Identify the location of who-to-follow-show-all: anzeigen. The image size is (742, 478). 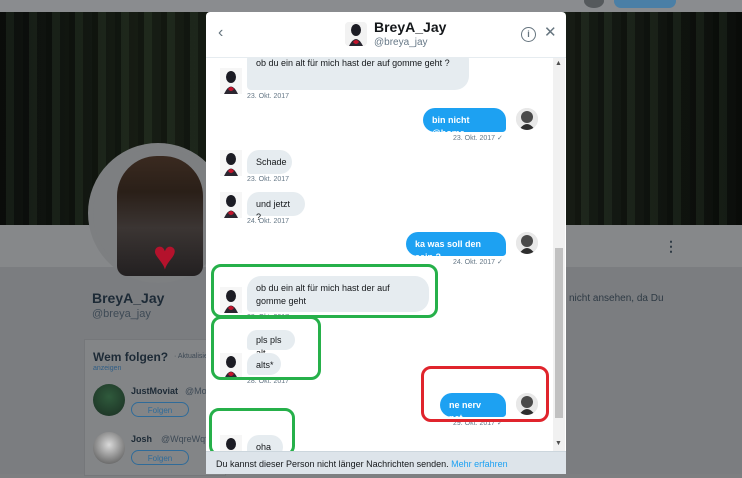
(107, 368).